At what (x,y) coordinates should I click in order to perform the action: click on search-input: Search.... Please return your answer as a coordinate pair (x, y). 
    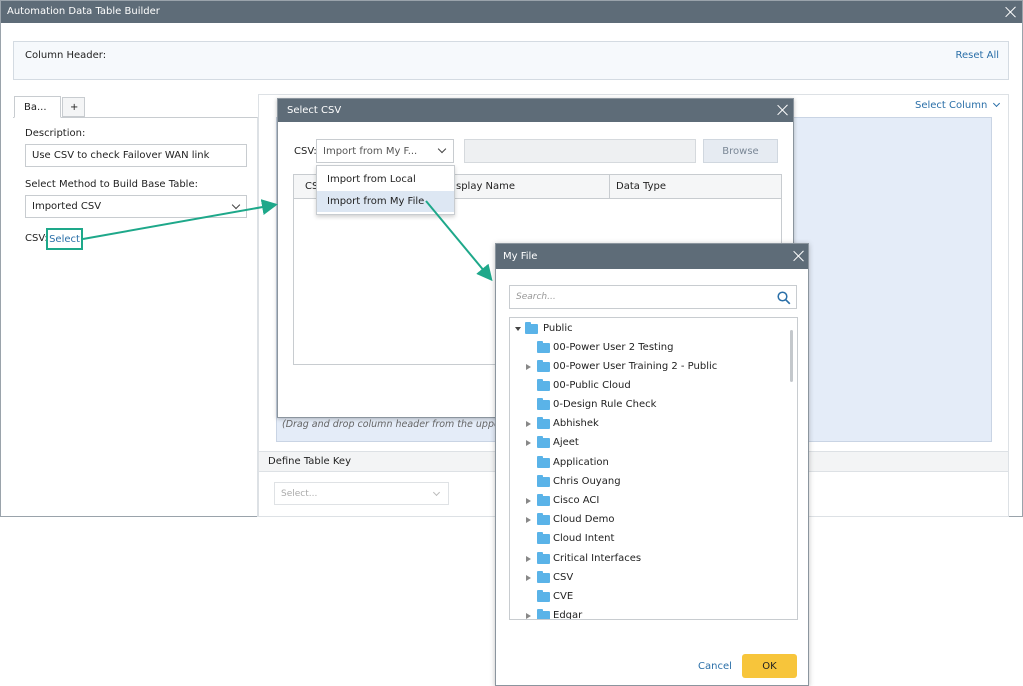
    Looking at the image, I should click on (653, 297).